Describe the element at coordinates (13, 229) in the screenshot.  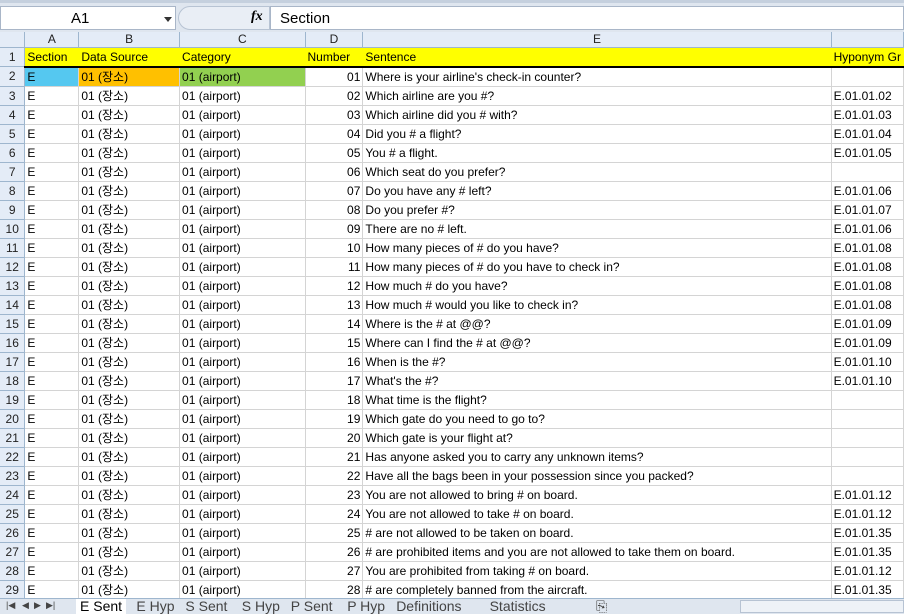
I see `row-header: 10` at that location.